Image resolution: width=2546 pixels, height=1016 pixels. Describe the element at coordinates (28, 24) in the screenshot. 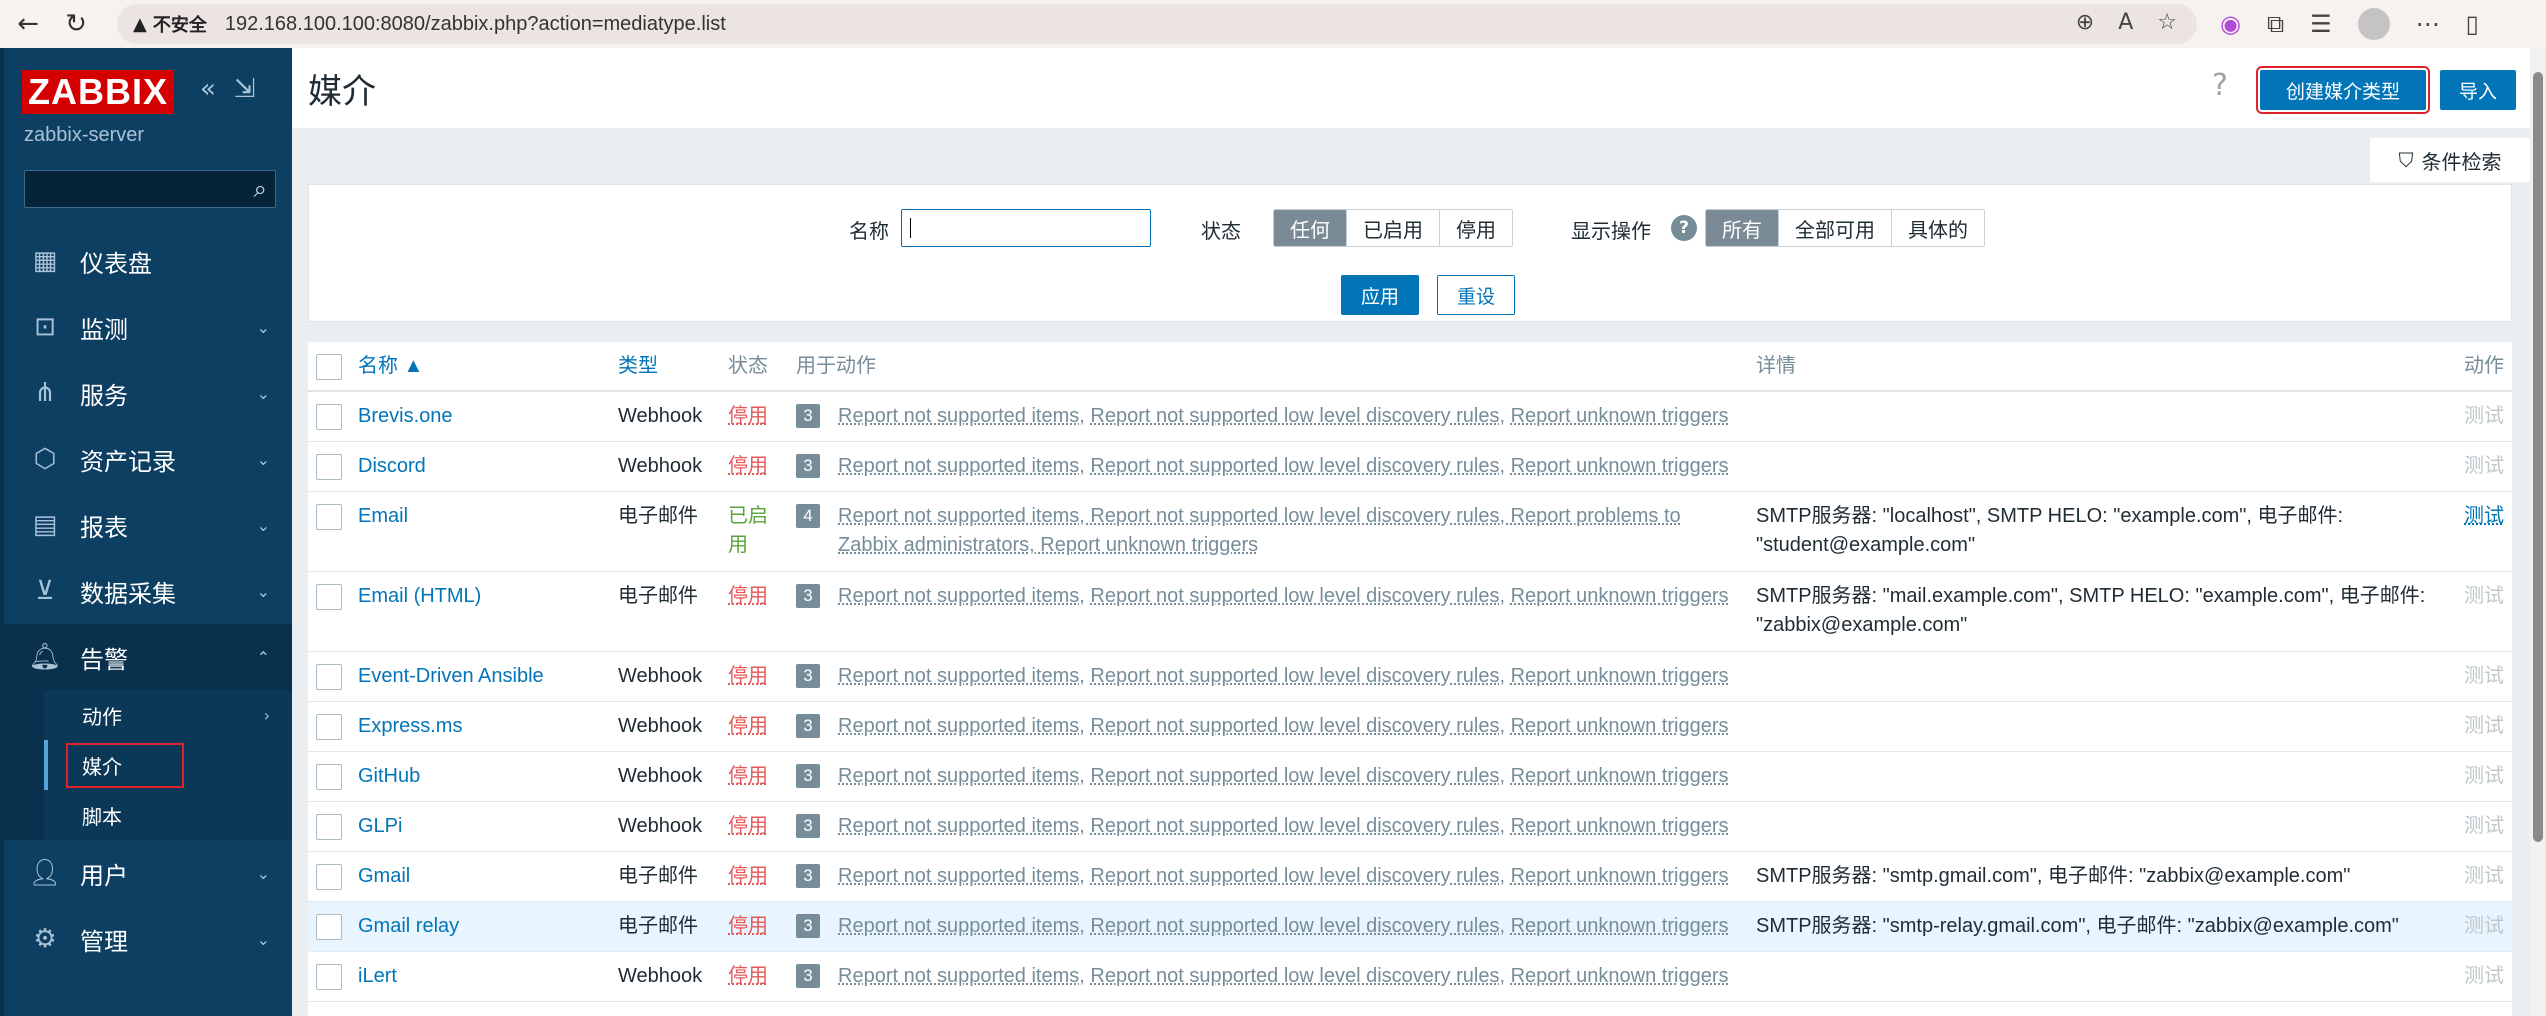

I see `back-icon: ←` at that location.